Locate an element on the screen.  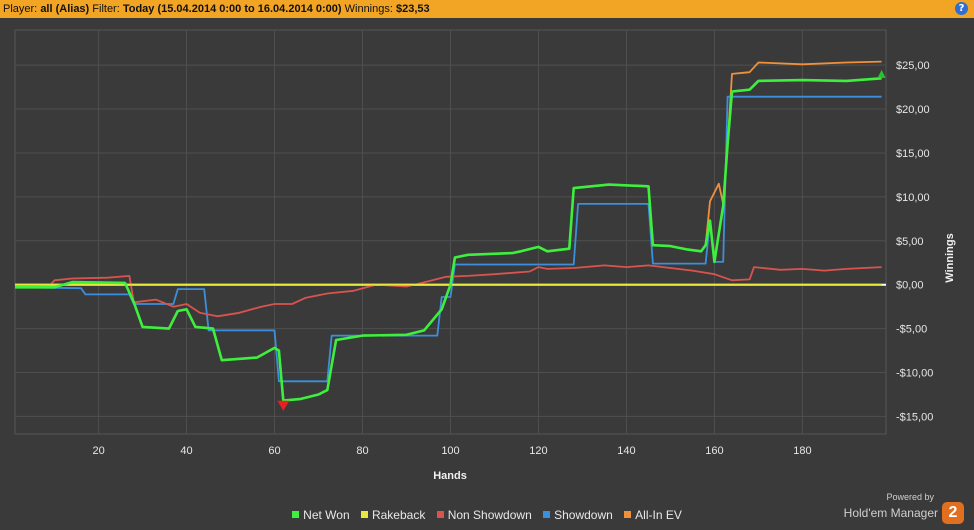
filter-label: Filter: is located at coordinates (106, 9).